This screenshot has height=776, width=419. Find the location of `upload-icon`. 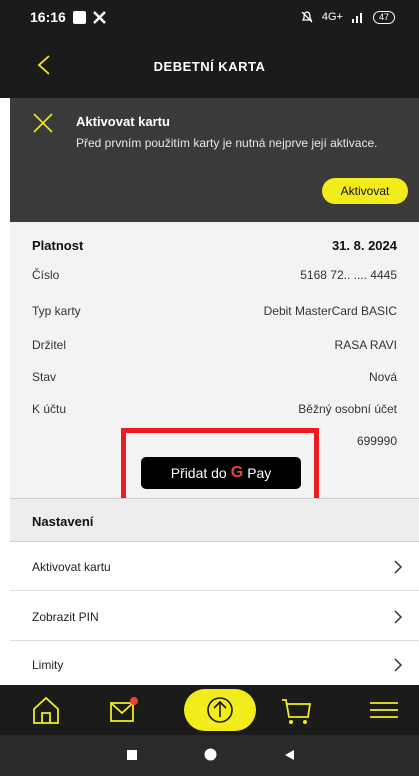

upload-icon is located at coordinates (220, 710).